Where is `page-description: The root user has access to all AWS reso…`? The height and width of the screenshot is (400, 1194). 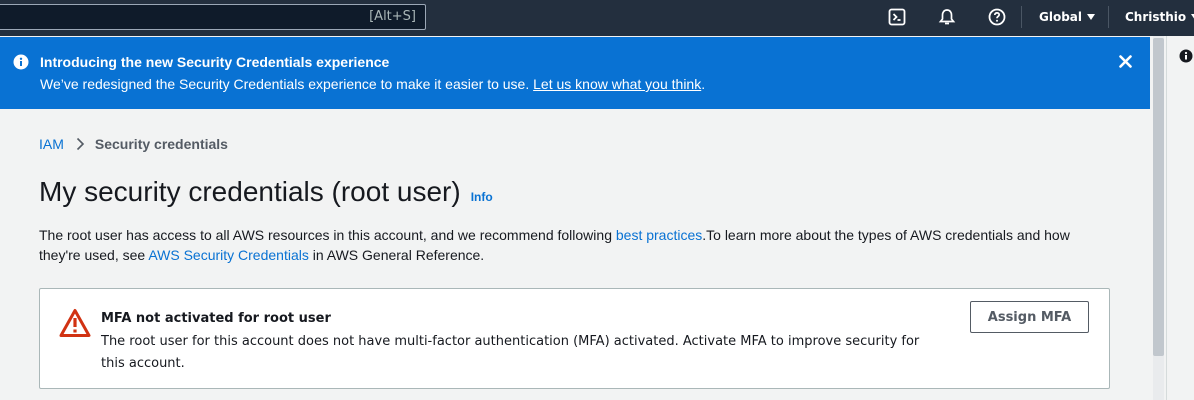
page-description: The root user has access to all AWS reso… is located at coordinates (569, 245).